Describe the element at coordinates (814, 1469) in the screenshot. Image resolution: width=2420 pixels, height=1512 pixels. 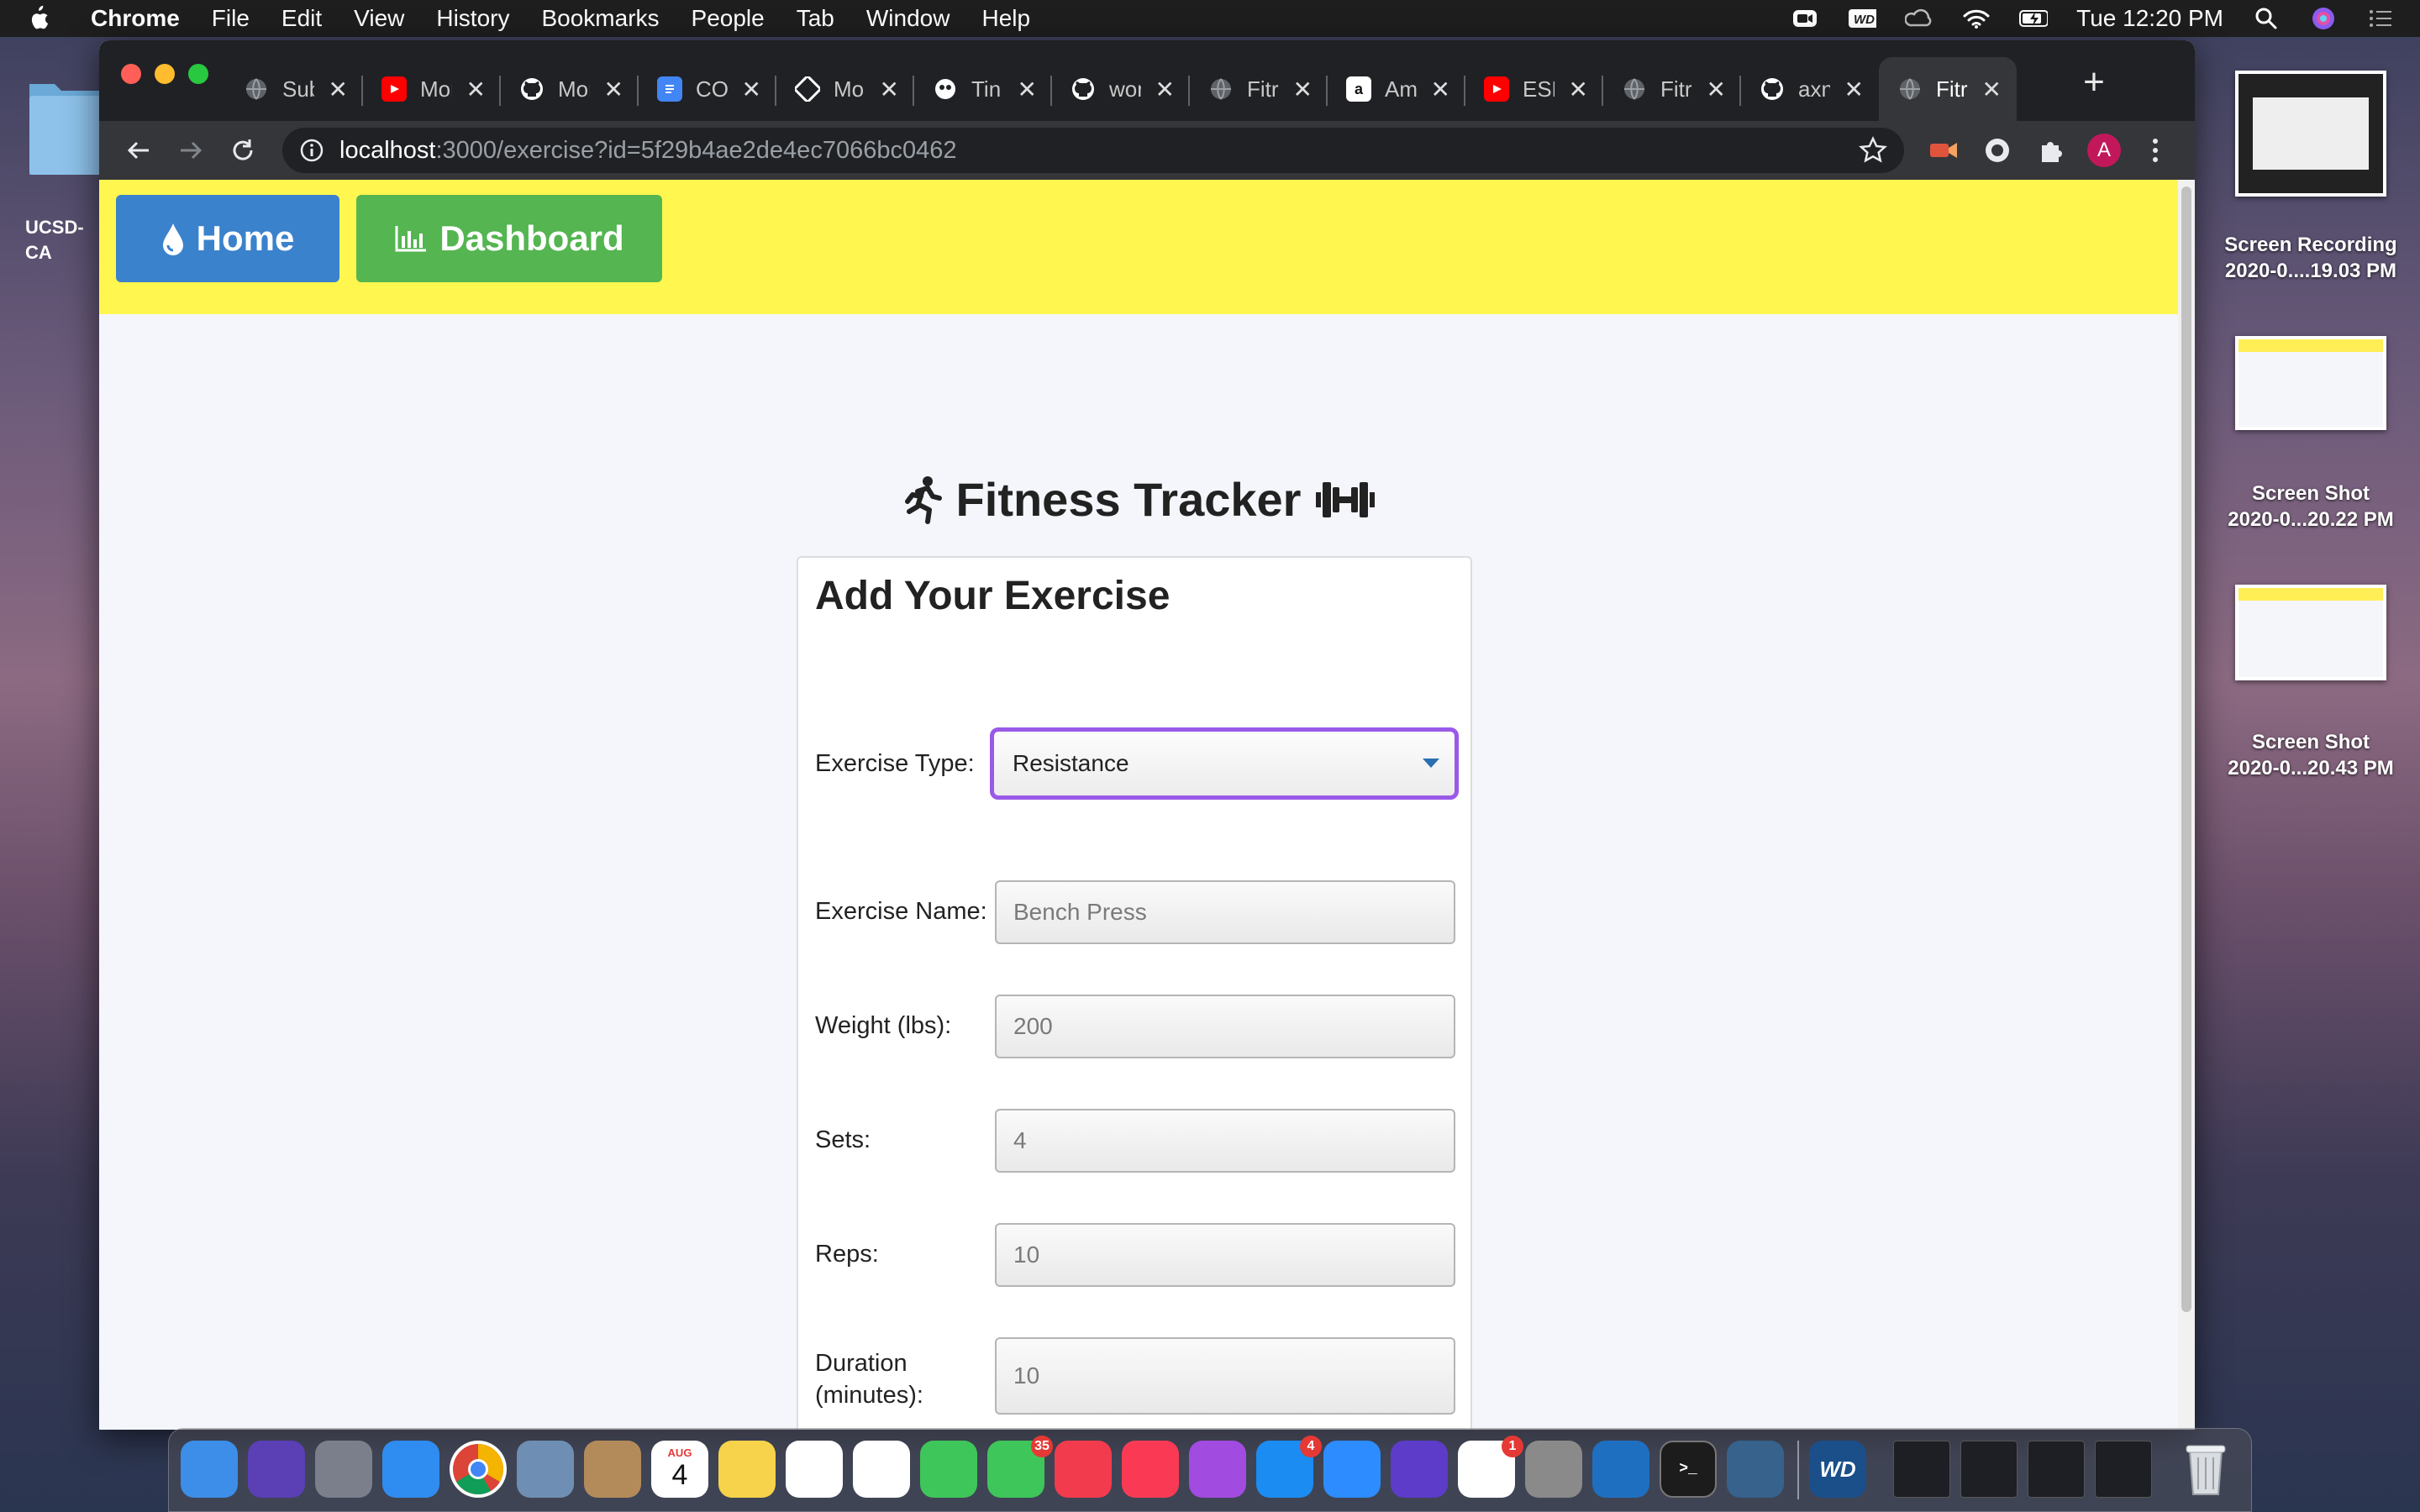
I see `reminders-icon` at that location.